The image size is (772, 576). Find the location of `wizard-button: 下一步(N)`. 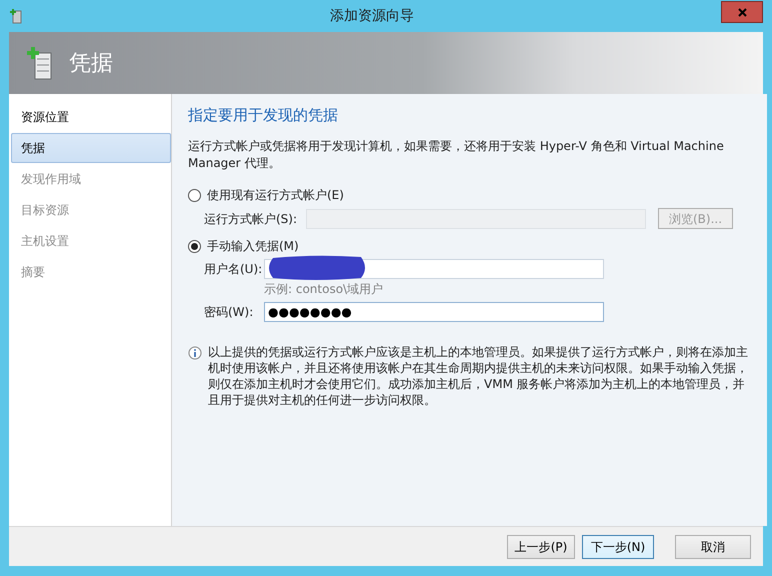

wizard-button: 下一步(N) is located at coordinates (618, 546).